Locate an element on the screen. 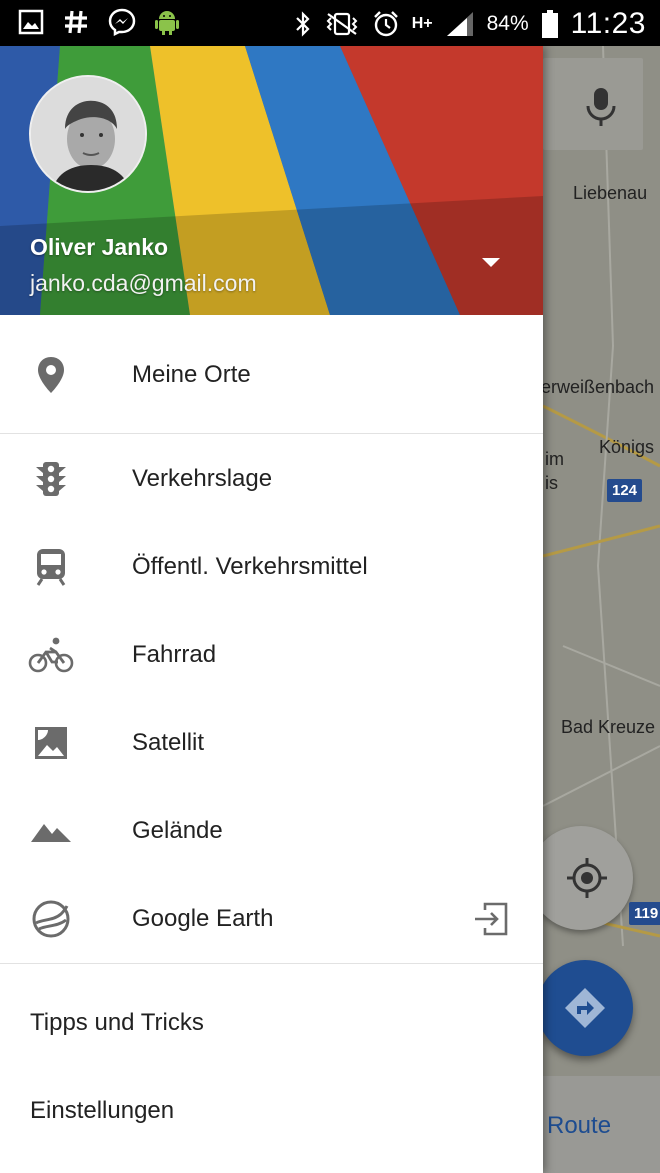  menu-item-google-earth: Google Earth is located at coordinates (271, 919).